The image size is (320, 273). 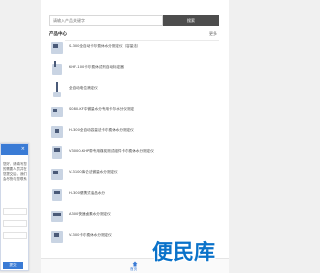 I want to click on product-item: S080-KF中微量水分专用卡尔水分仪测定, so click(x=134, y=111).